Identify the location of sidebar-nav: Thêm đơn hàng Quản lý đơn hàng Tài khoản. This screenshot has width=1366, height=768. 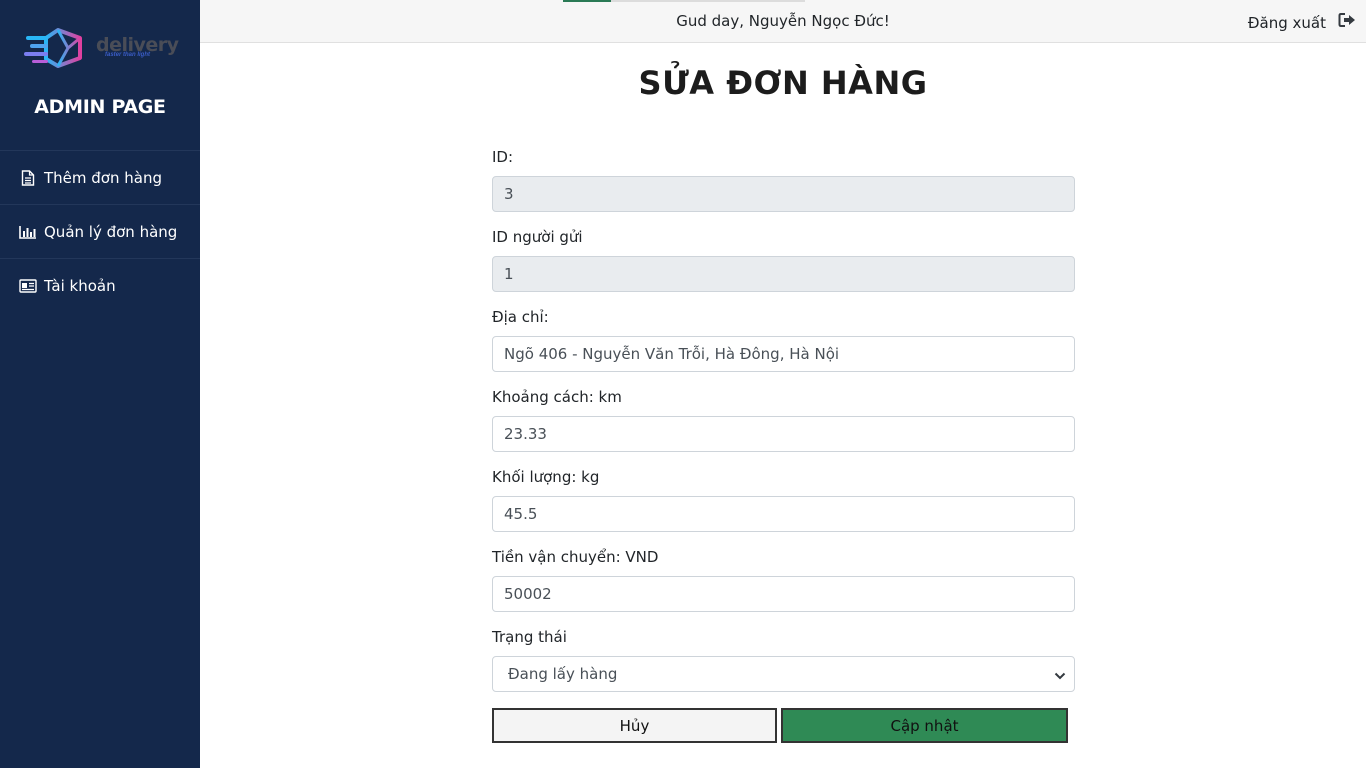
(100, 231).